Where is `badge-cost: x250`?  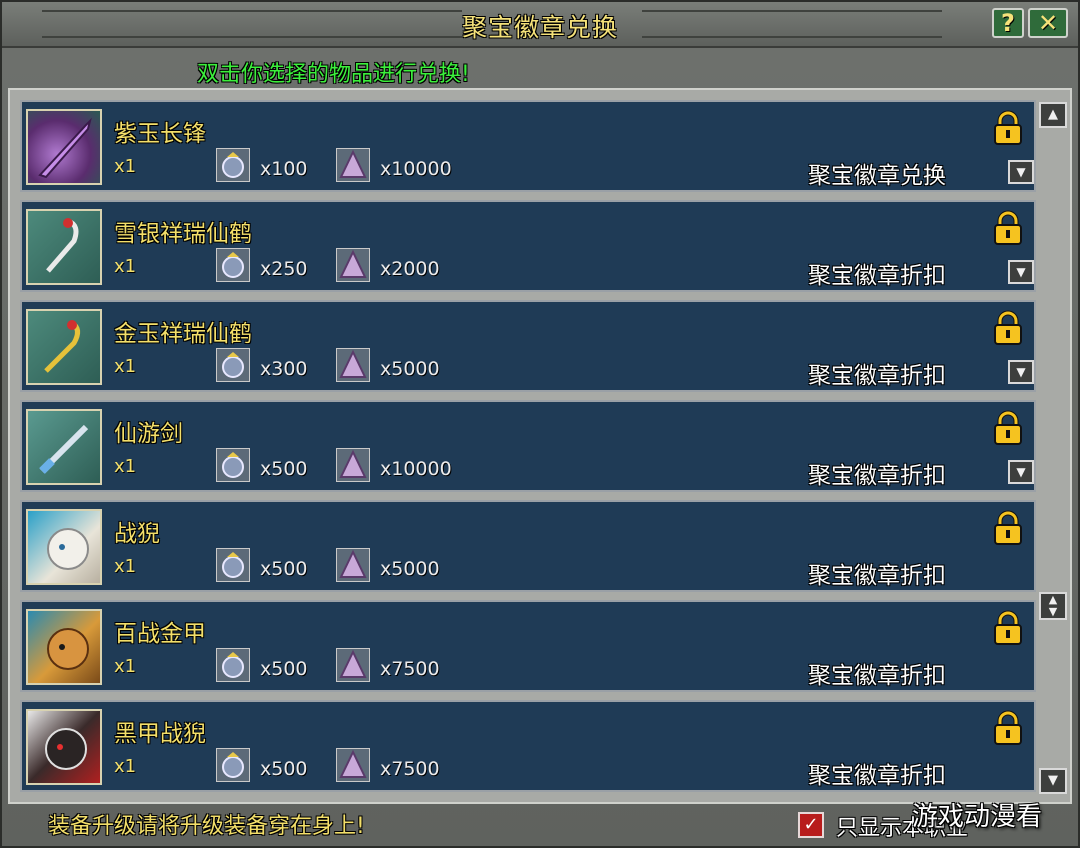 badge-cost: x250 is located at coordinates (284, 269).